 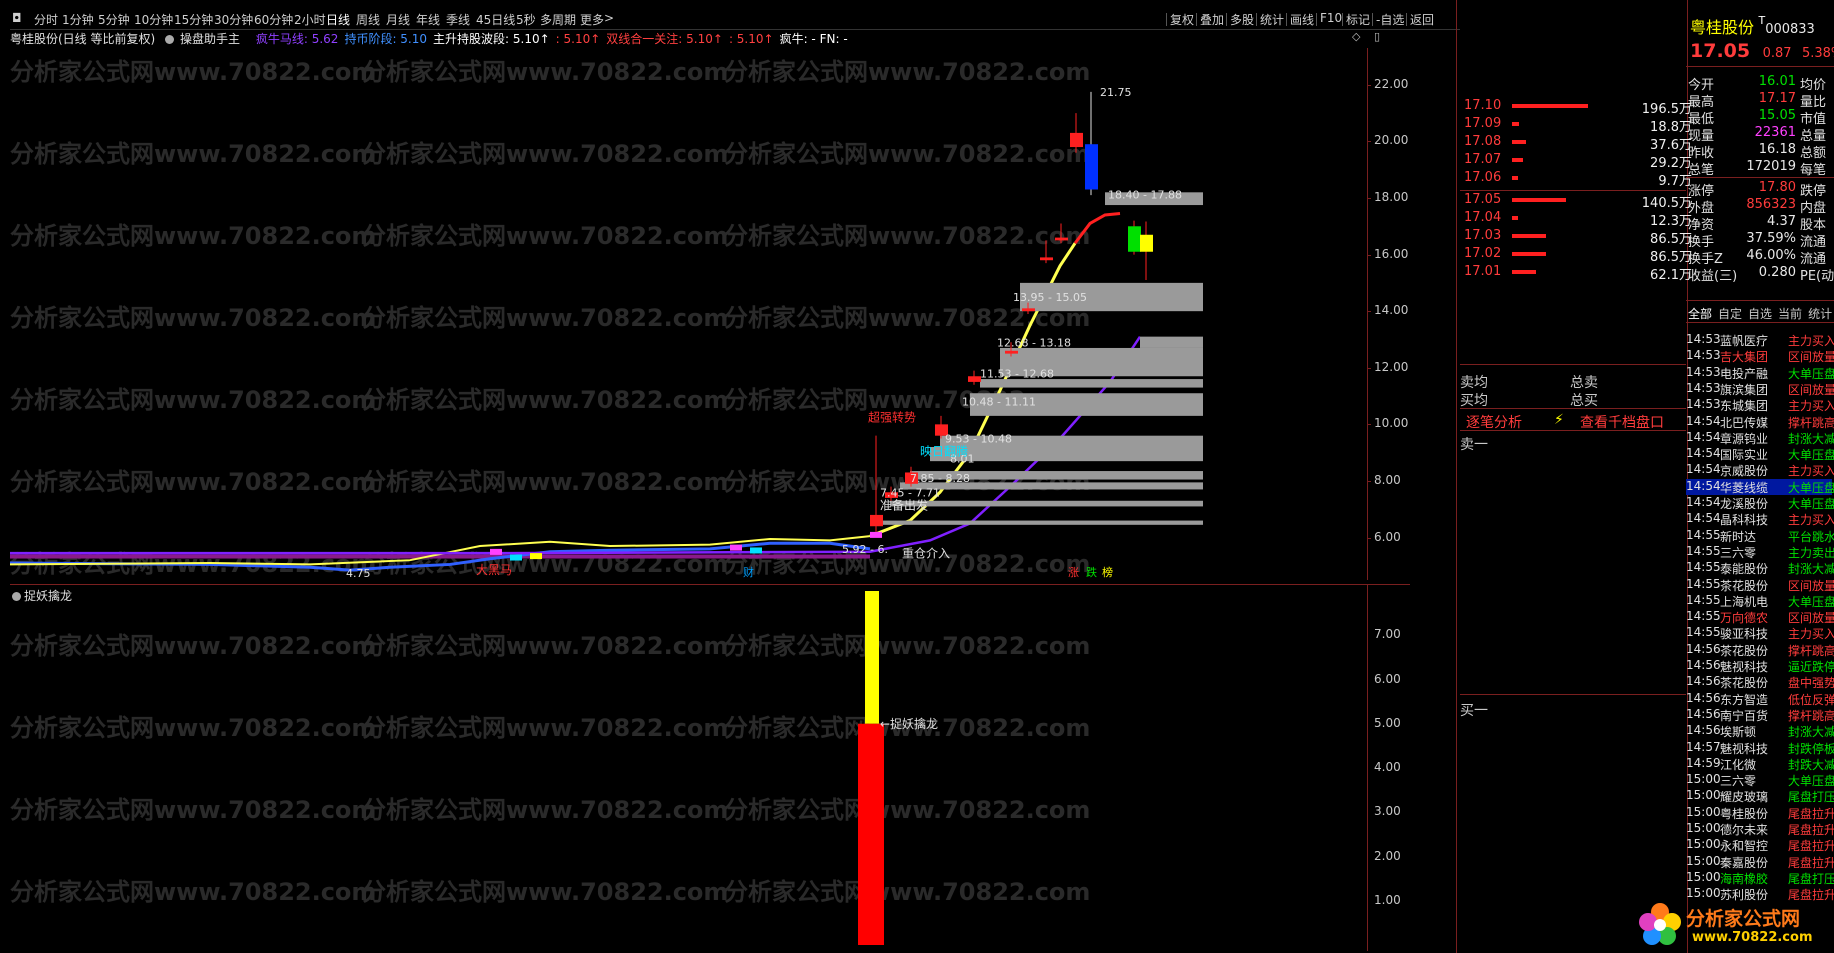 I want to click on ticker-row: 14:56 魅视科技 逼近跌停, so click(x=1760, y=666).